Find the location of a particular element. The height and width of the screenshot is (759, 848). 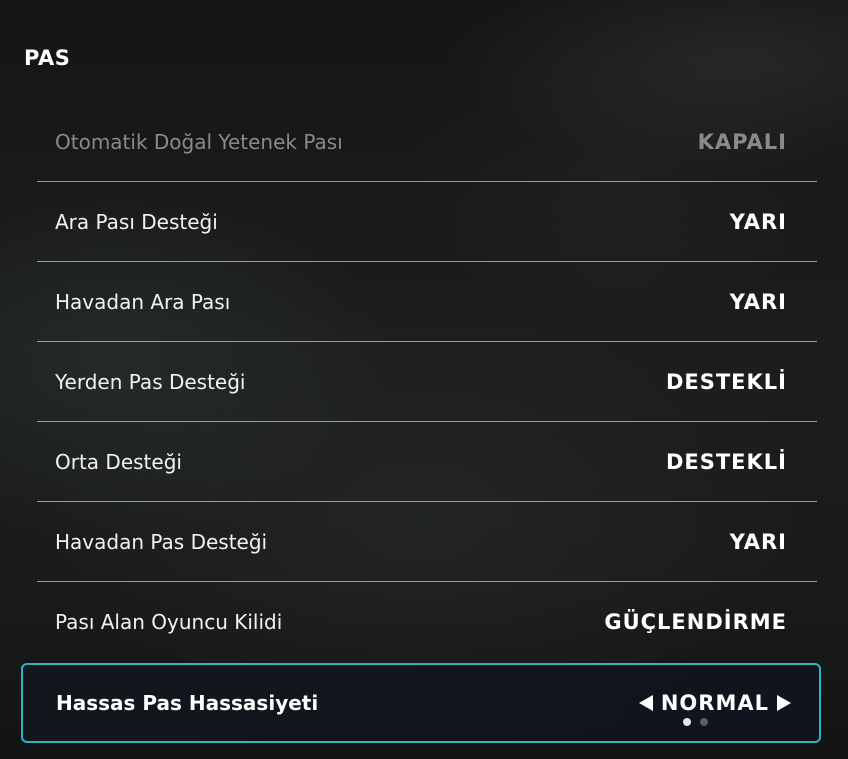

setting-label: Havadan Ara Pası is located at coordinates (143, 301).